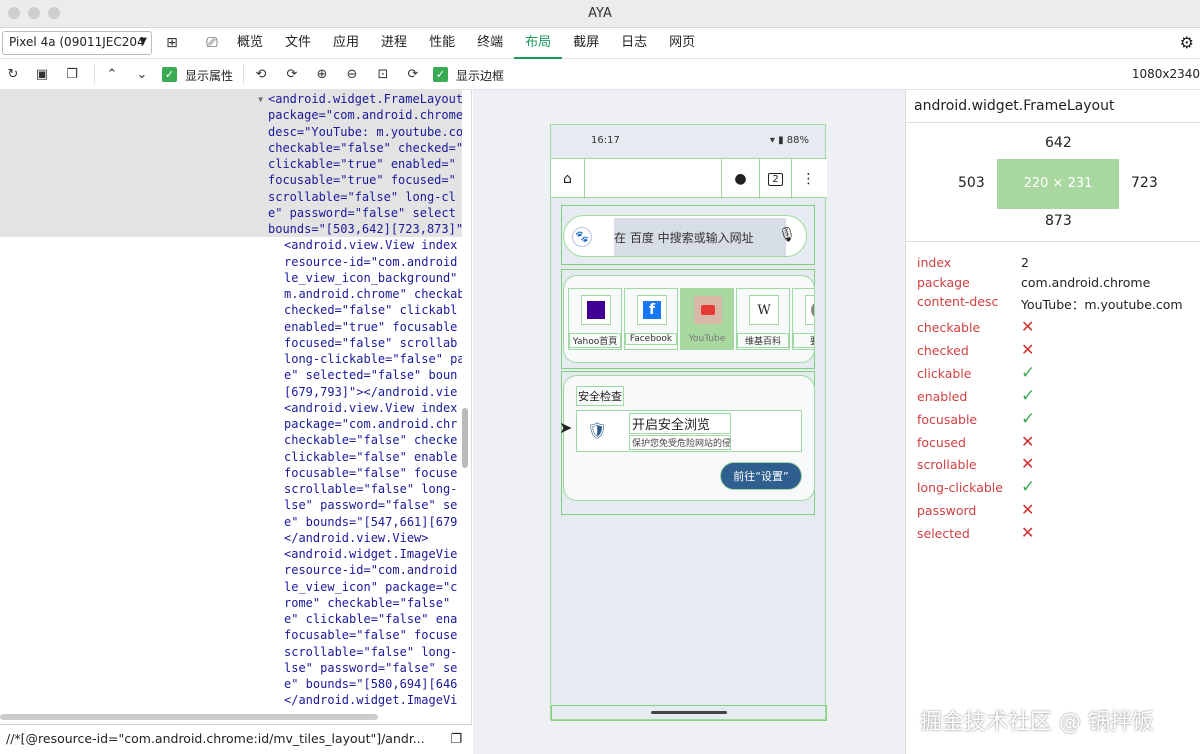 The height and width of the screenshot is (754, 1200). Describe the element at coordinates (231, 392) in the screenshot. I see `xml-line: [679,793]"></android.vie` at that location.